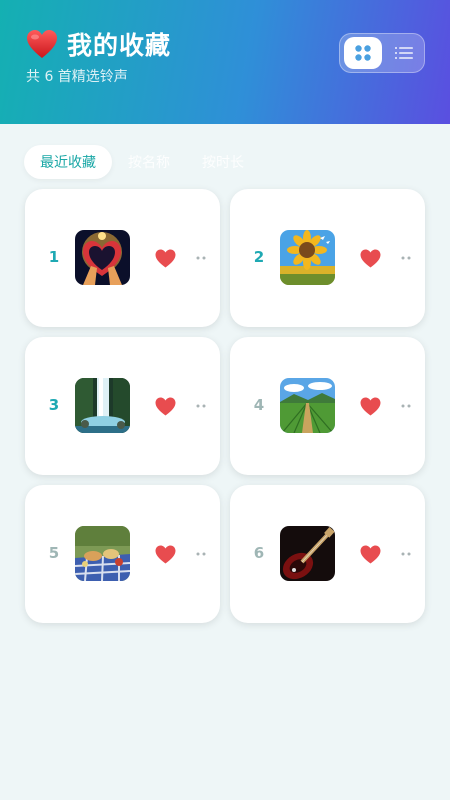  I want to click on ringtone-card: 5, so click(122, 554).